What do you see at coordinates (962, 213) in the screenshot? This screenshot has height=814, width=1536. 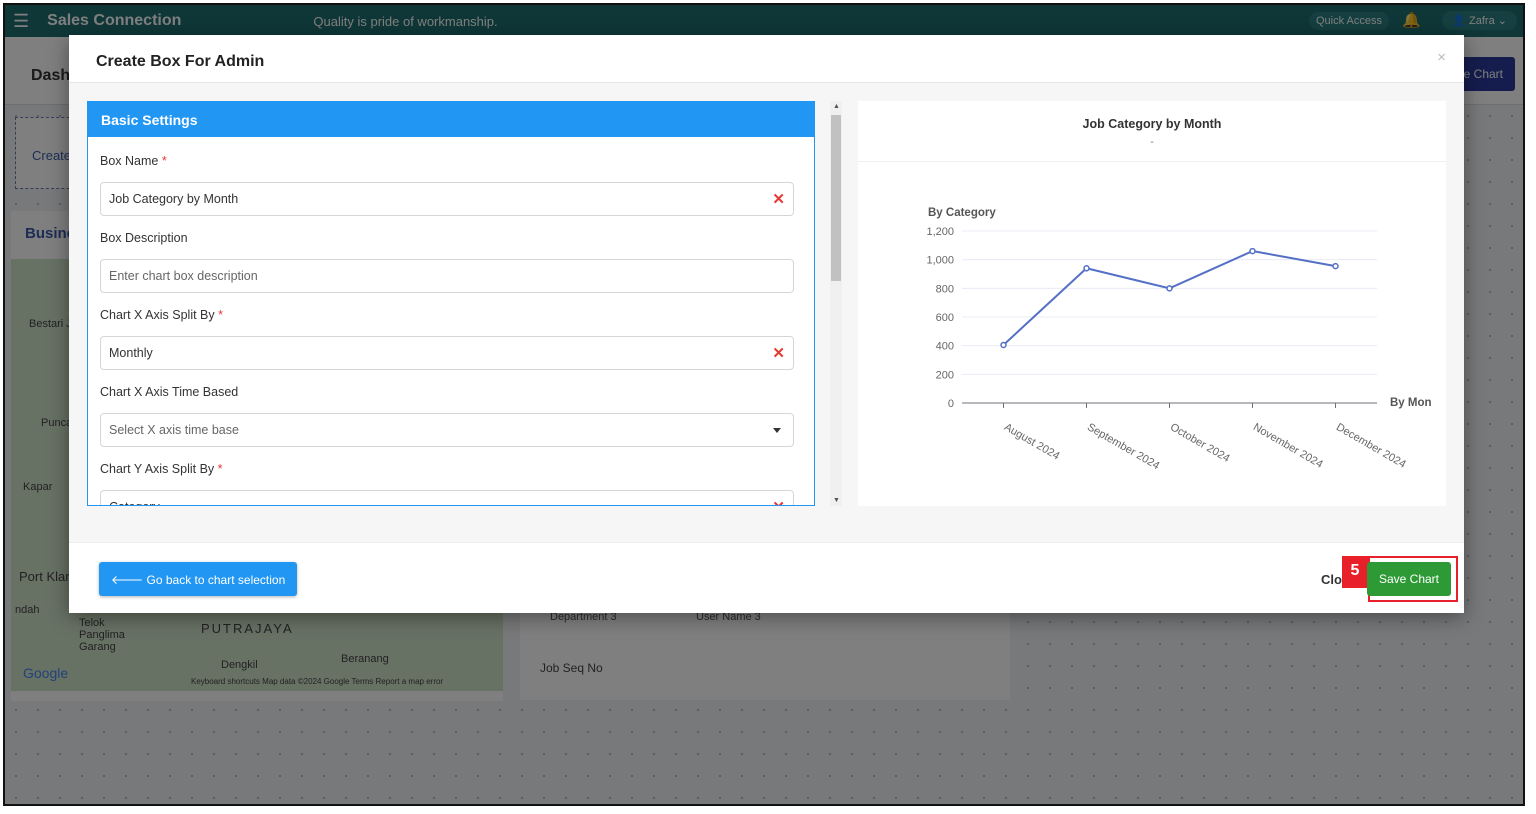 I see `y-axis-label: By Category` at bounding box center [962, 213].